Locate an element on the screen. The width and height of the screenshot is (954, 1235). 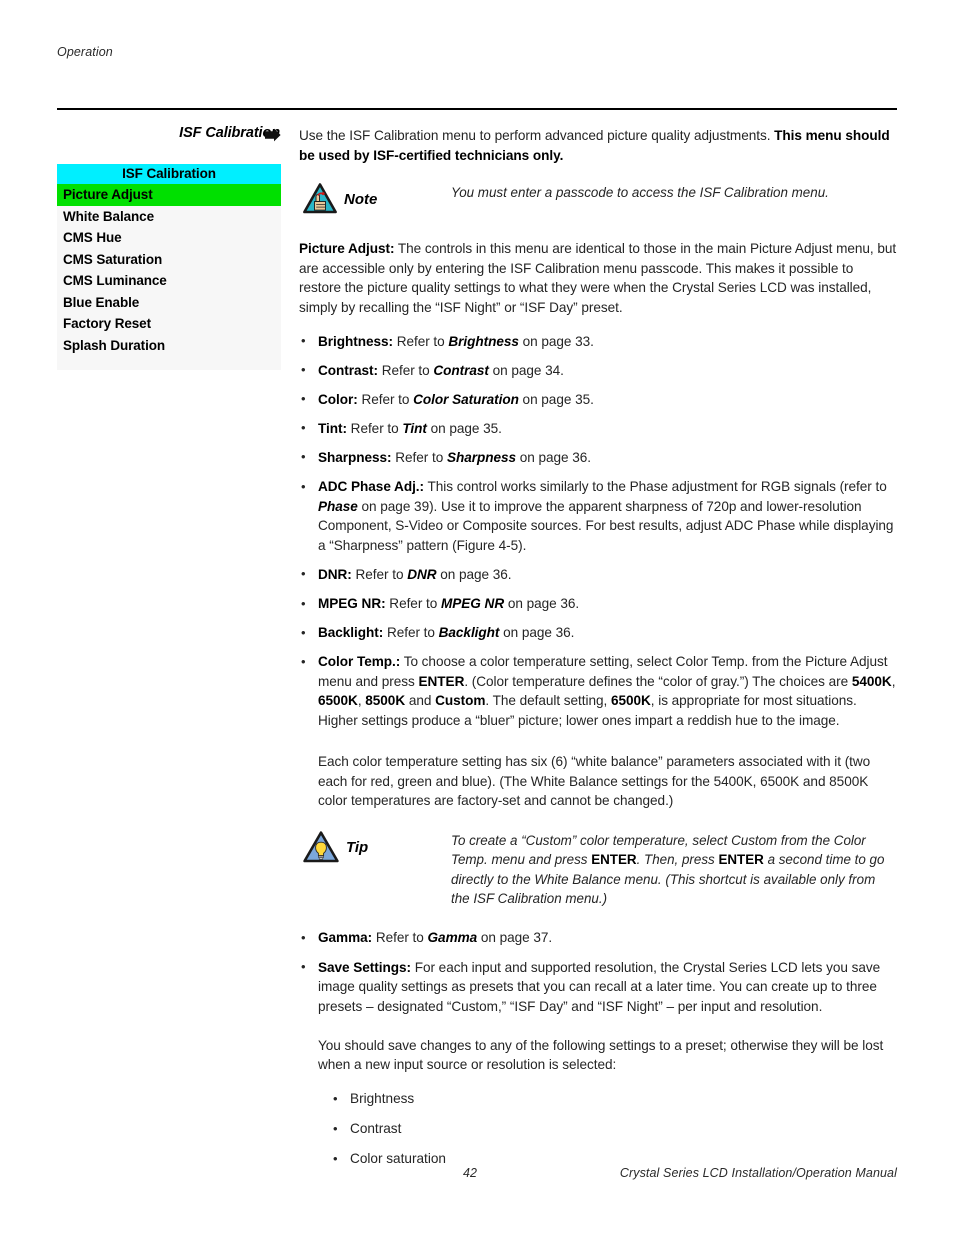
bullet-term: MPEG NR: is located at coordinates (352, 603).